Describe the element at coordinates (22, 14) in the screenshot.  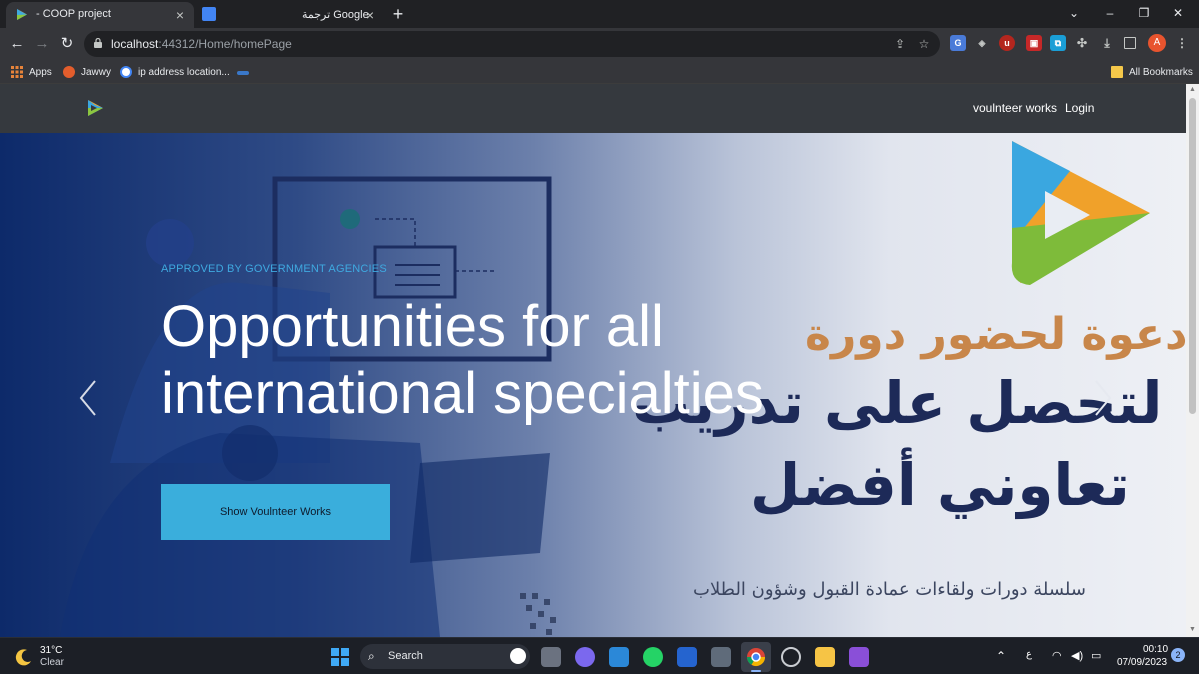
I see `coop-logo-icon` at that location.